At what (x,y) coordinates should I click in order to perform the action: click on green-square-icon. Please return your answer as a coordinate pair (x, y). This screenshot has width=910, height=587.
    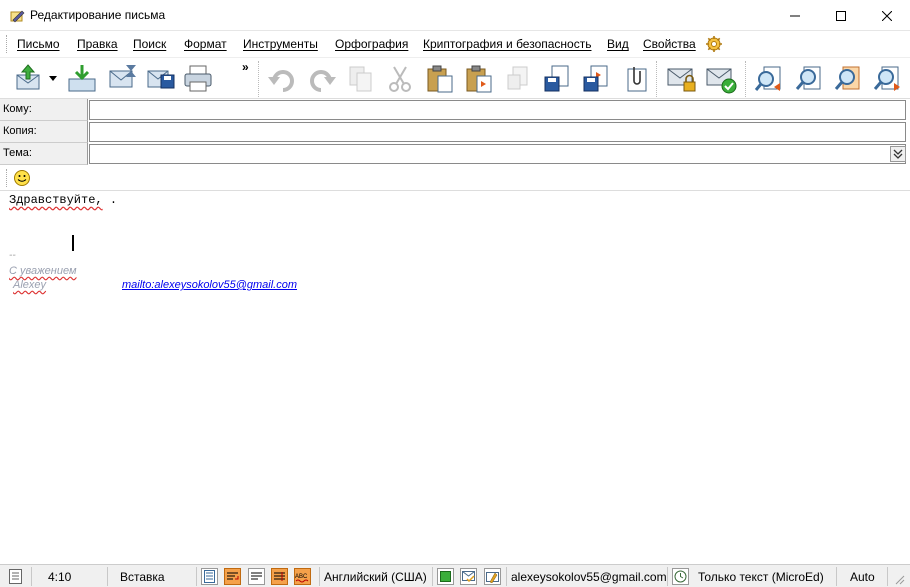
    Looking at the image, I should click on (445, 576).